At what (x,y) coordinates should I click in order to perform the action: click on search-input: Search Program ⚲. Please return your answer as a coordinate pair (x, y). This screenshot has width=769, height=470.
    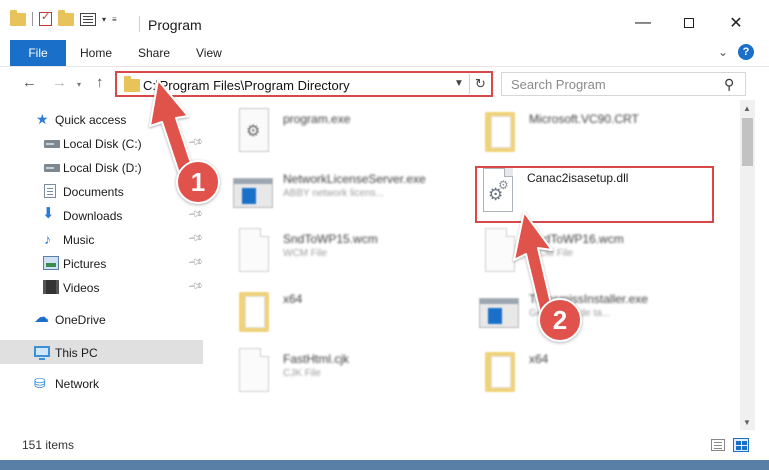
    Looking at the image, I should click on (623, 84).